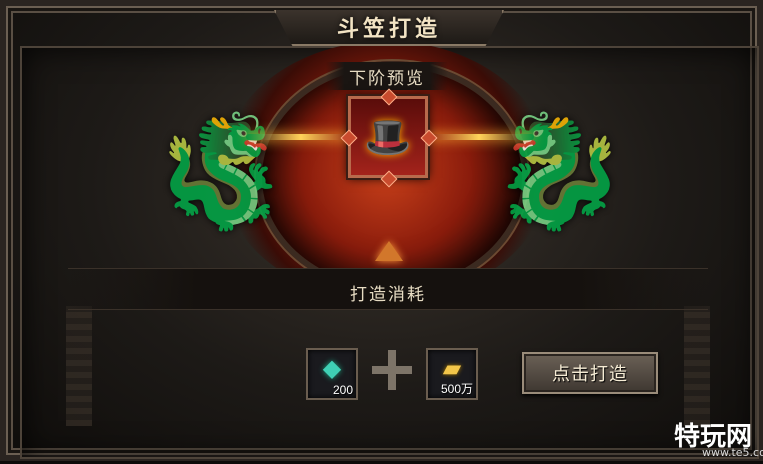 The height and width of the screenshot is (464, 763). I want to click on material-slot-gem: ◆ 200, so click(332, 374).